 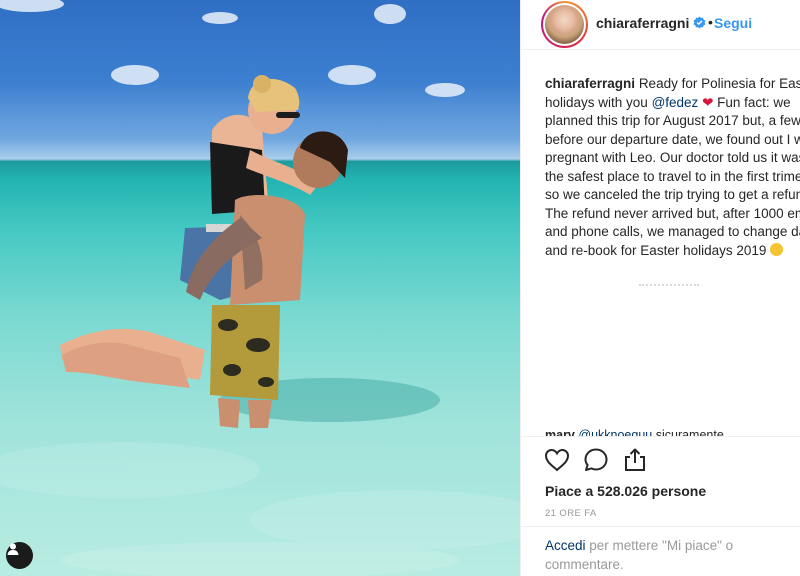 What do you see at coordinates (557, 460) in the screenshot?
I see `heart-outline-icon` at bounding box center [557, 460].